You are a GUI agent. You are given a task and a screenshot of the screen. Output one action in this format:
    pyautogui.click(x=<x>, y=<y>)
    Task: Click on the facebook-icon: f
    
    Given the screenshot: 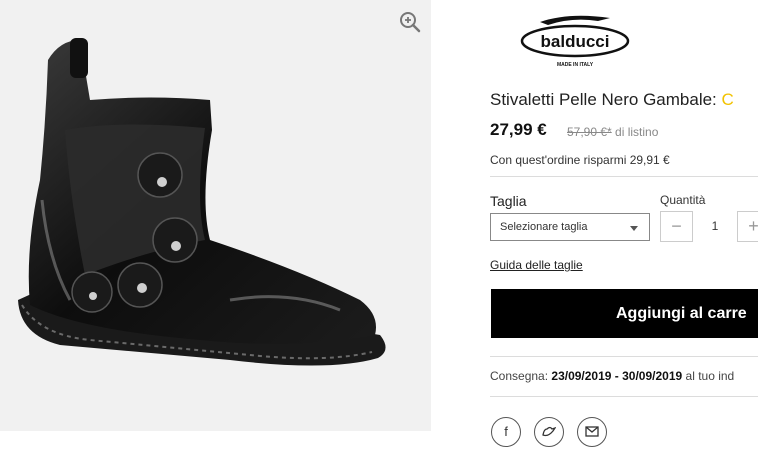 What is the action you would take?
    pyautogui.click(x=506, y=432)
    